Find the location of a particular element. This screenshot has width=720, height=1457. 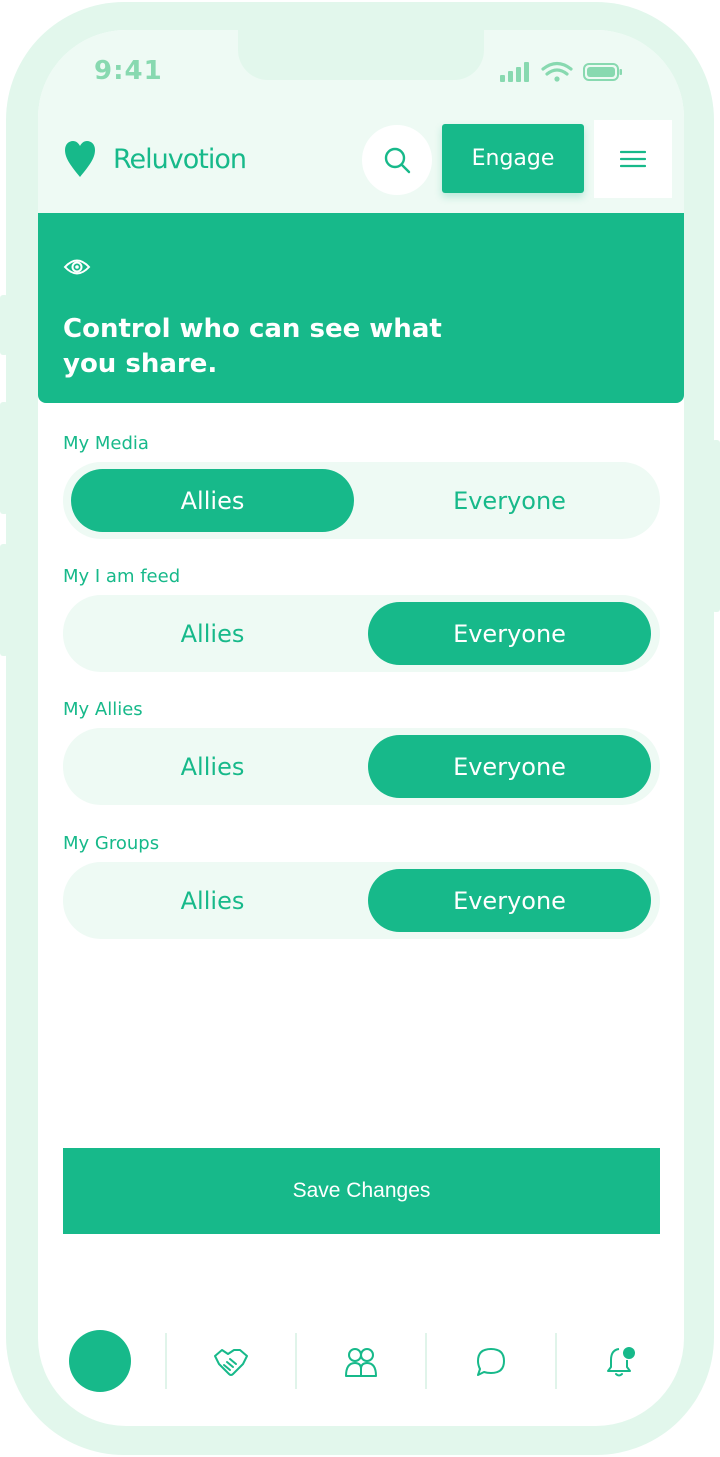

setting-label-media: My Media is located at coordinates (106, 443).